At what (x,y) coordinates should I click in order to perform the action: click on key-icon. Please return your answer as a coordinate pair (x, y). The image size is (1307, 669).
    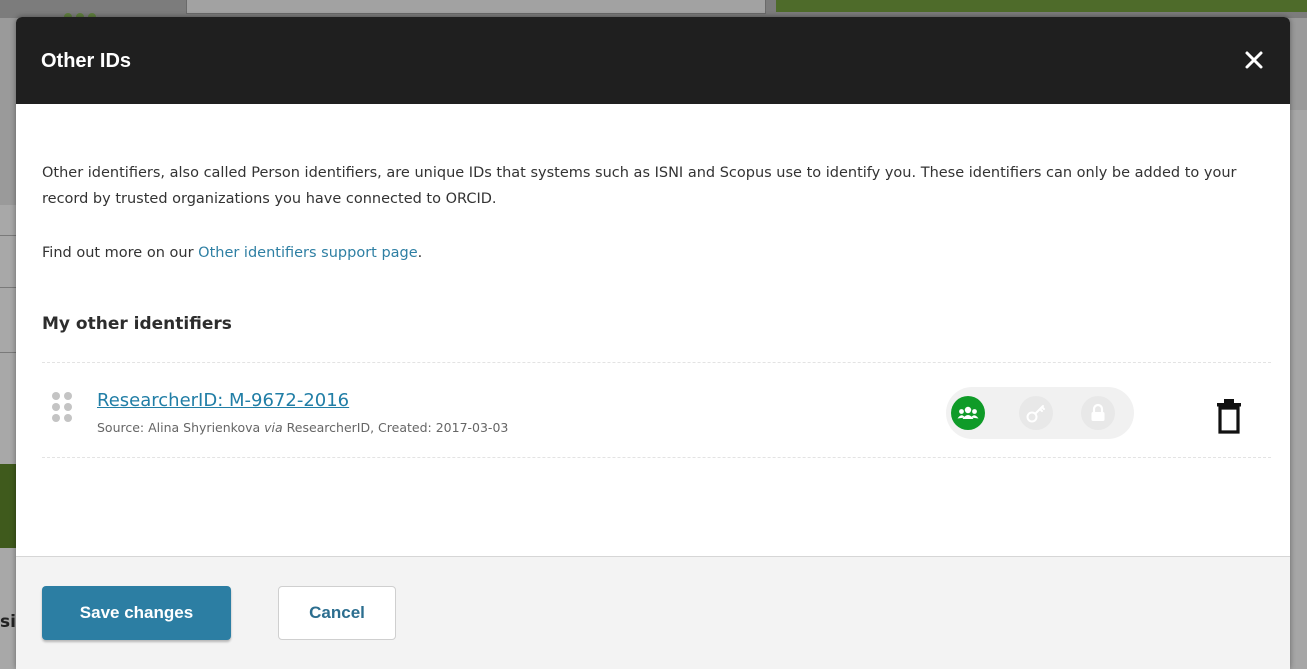
    Looking at the image, I should click on (1035, 414).